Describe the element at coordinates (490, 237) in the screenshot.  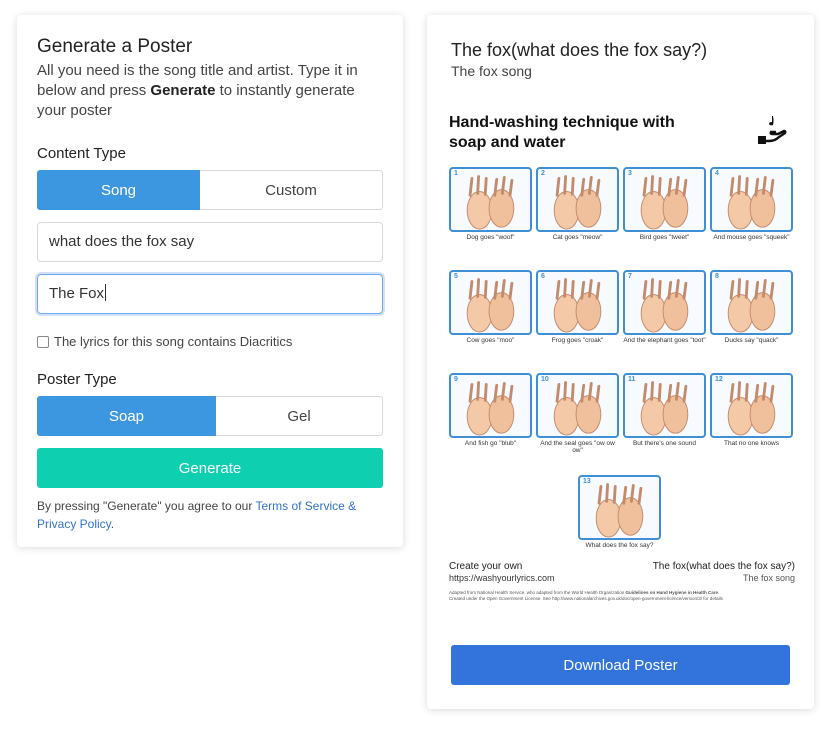
I see `step-caption: Dog goes "woof"` at that location.